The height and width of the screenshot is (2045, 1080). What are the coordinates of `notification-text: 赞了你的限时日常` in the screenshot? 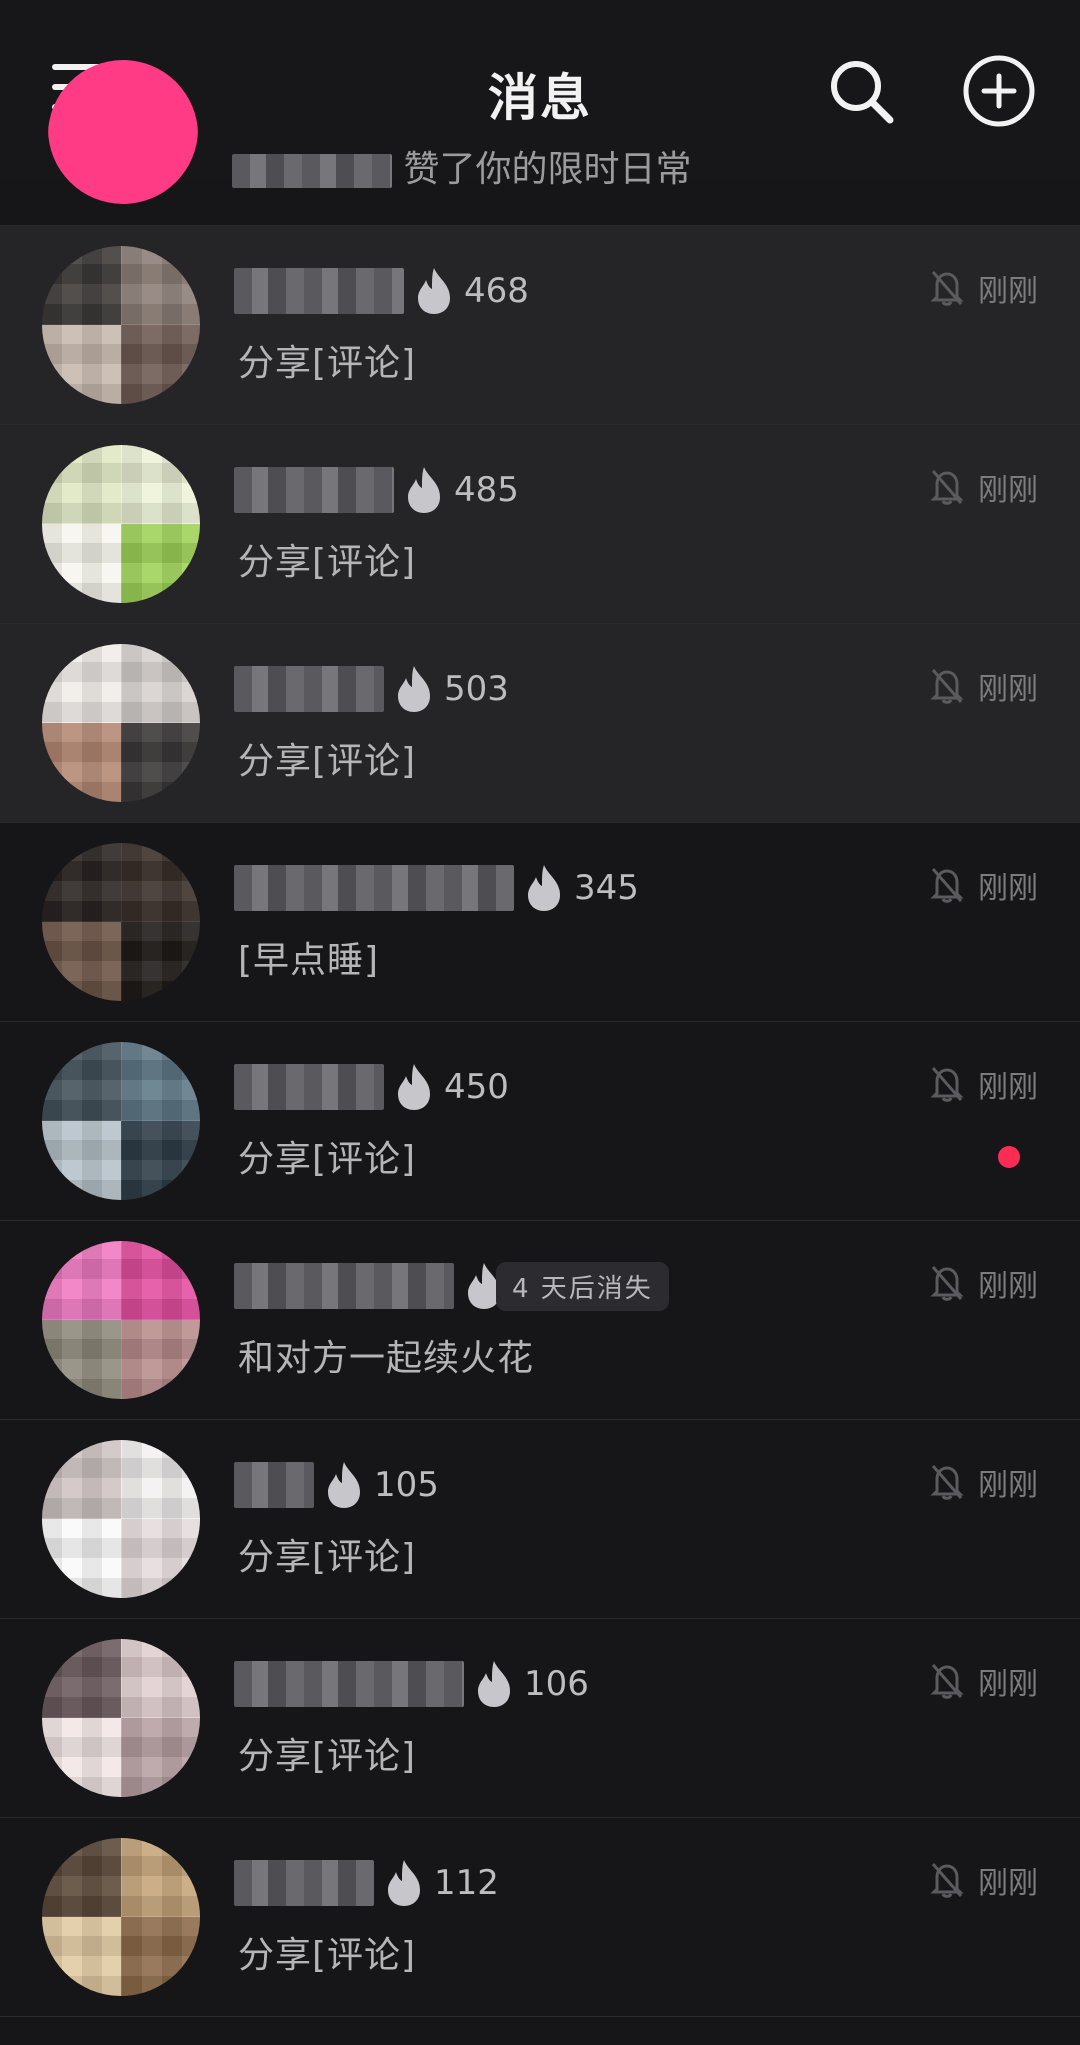 It's located at (547, 169).